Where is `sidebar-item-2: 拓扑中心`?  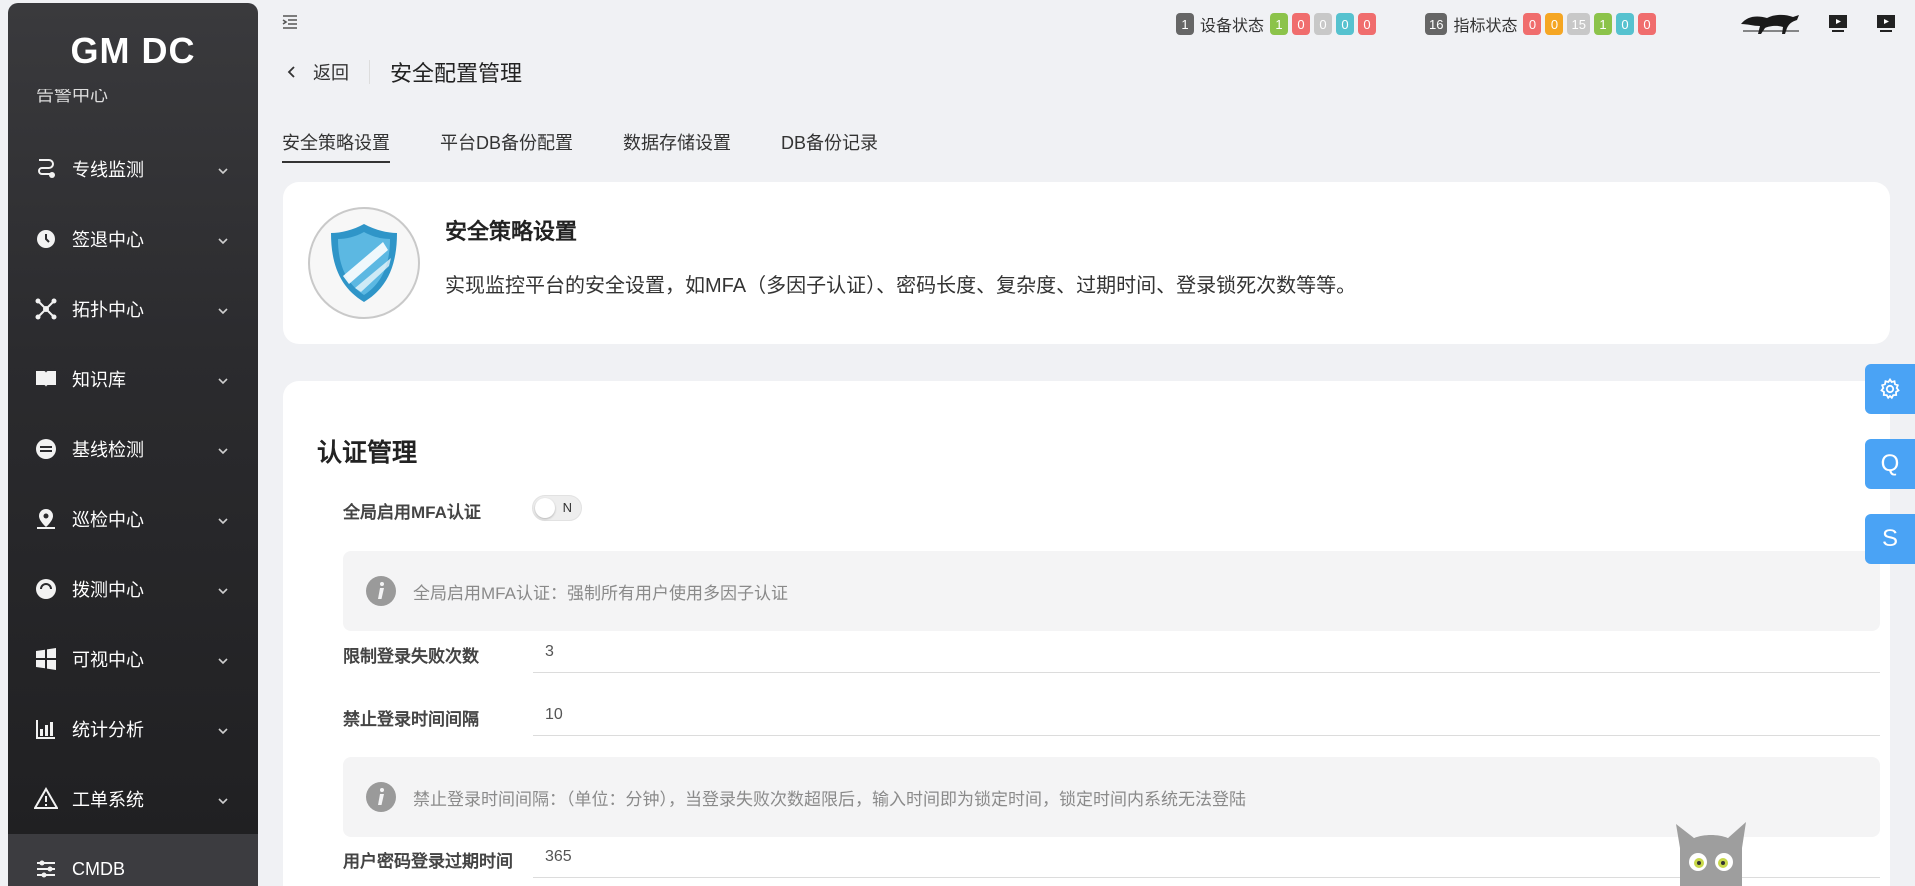
sidebar-item-2: 拓扑中心 is located at coordinates (133, 309).